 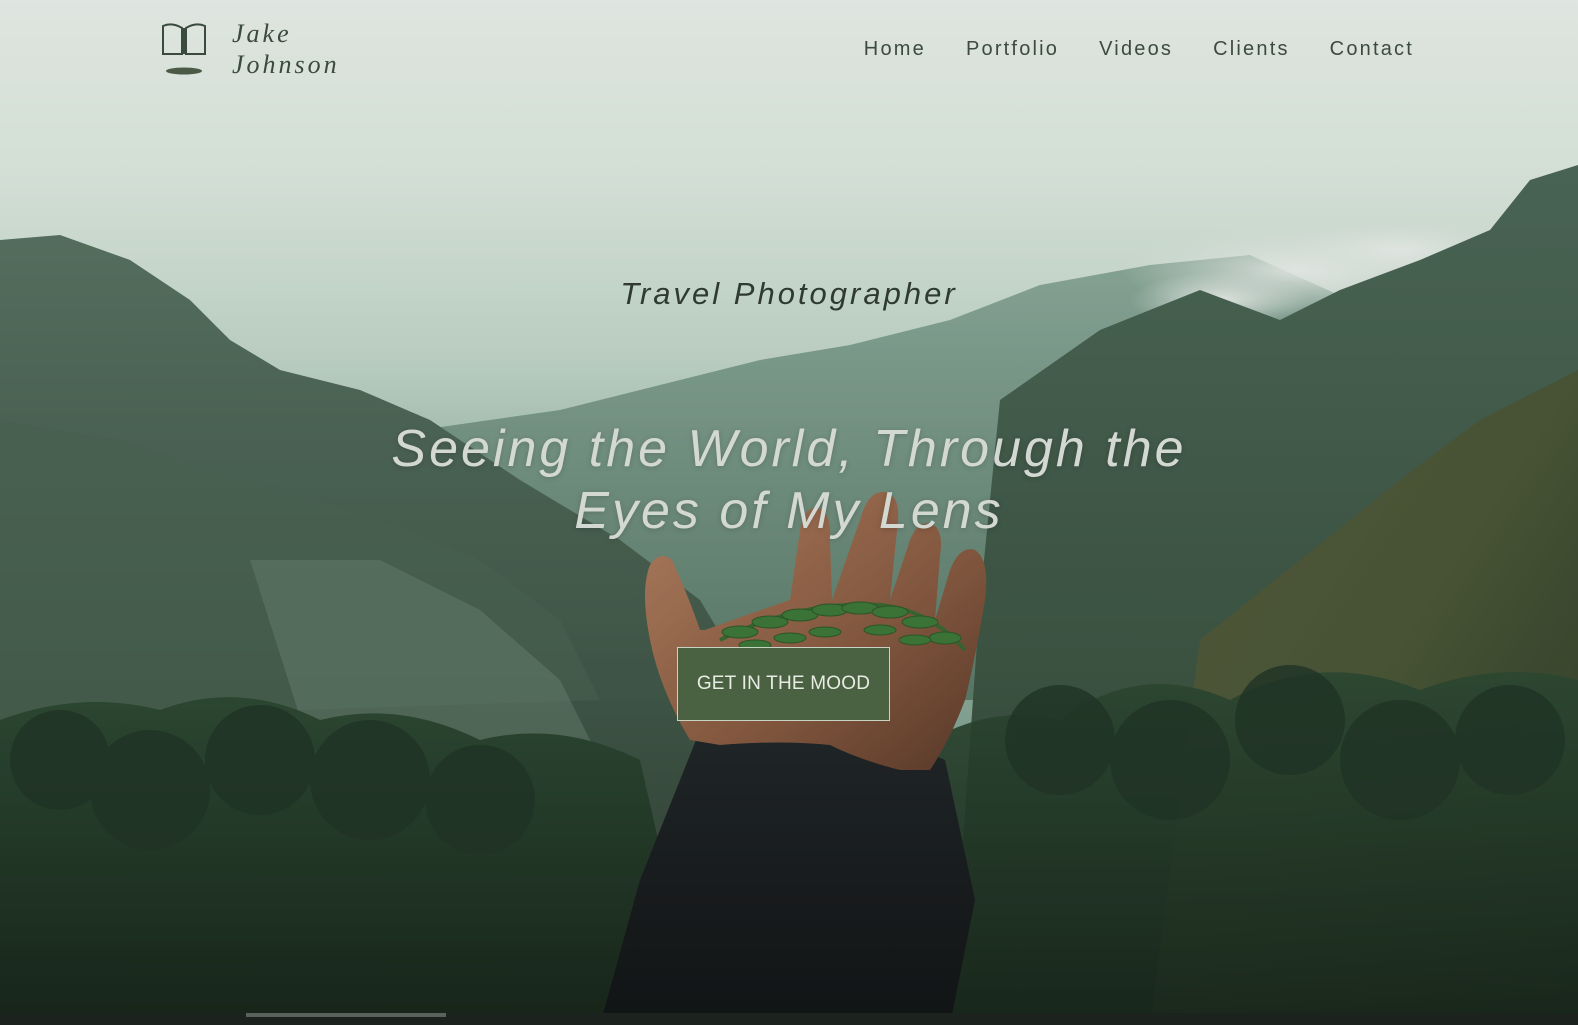 What do you see at coordinates (262, 33) in the screenshot?
I see `brand-first-name: Jake` at bounding box center [262, 33].